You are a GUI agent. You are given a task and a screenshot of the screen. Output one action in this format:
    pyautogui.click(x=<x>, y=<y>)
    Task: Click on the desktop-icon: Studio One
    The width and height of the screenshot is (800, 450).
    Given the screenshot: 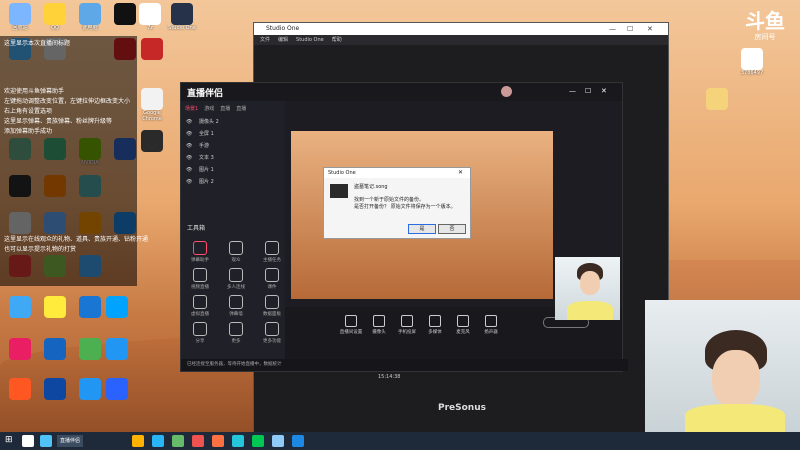 What is the action you would take?
    pyautogui.click(x=182, y=20)
    